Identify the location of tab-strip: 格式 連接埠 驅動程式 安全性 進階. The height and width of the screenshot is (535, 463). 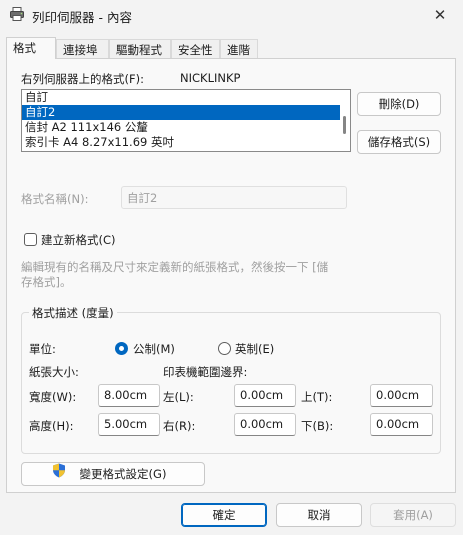
(231, 48).